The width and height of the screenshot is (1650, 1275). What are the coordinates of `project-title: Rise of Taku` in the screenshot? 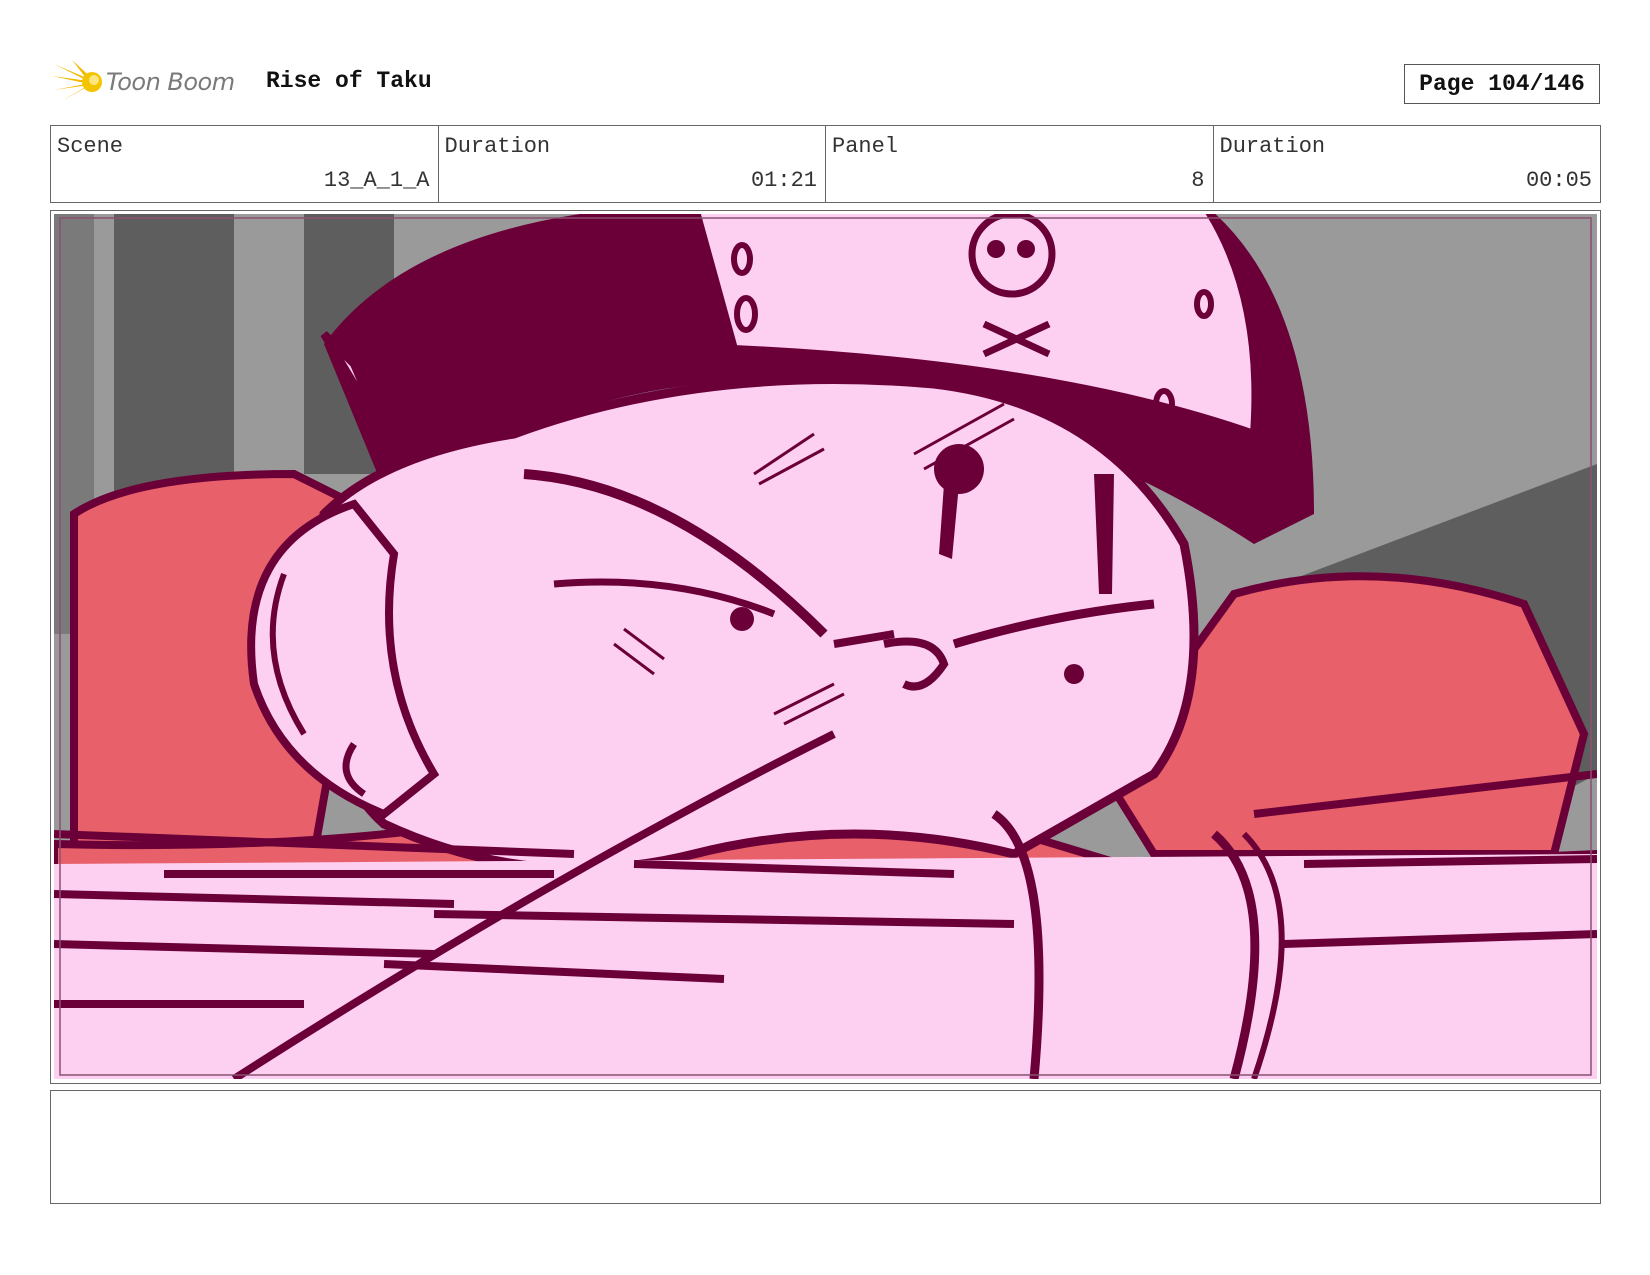 It's located at (349, 81).